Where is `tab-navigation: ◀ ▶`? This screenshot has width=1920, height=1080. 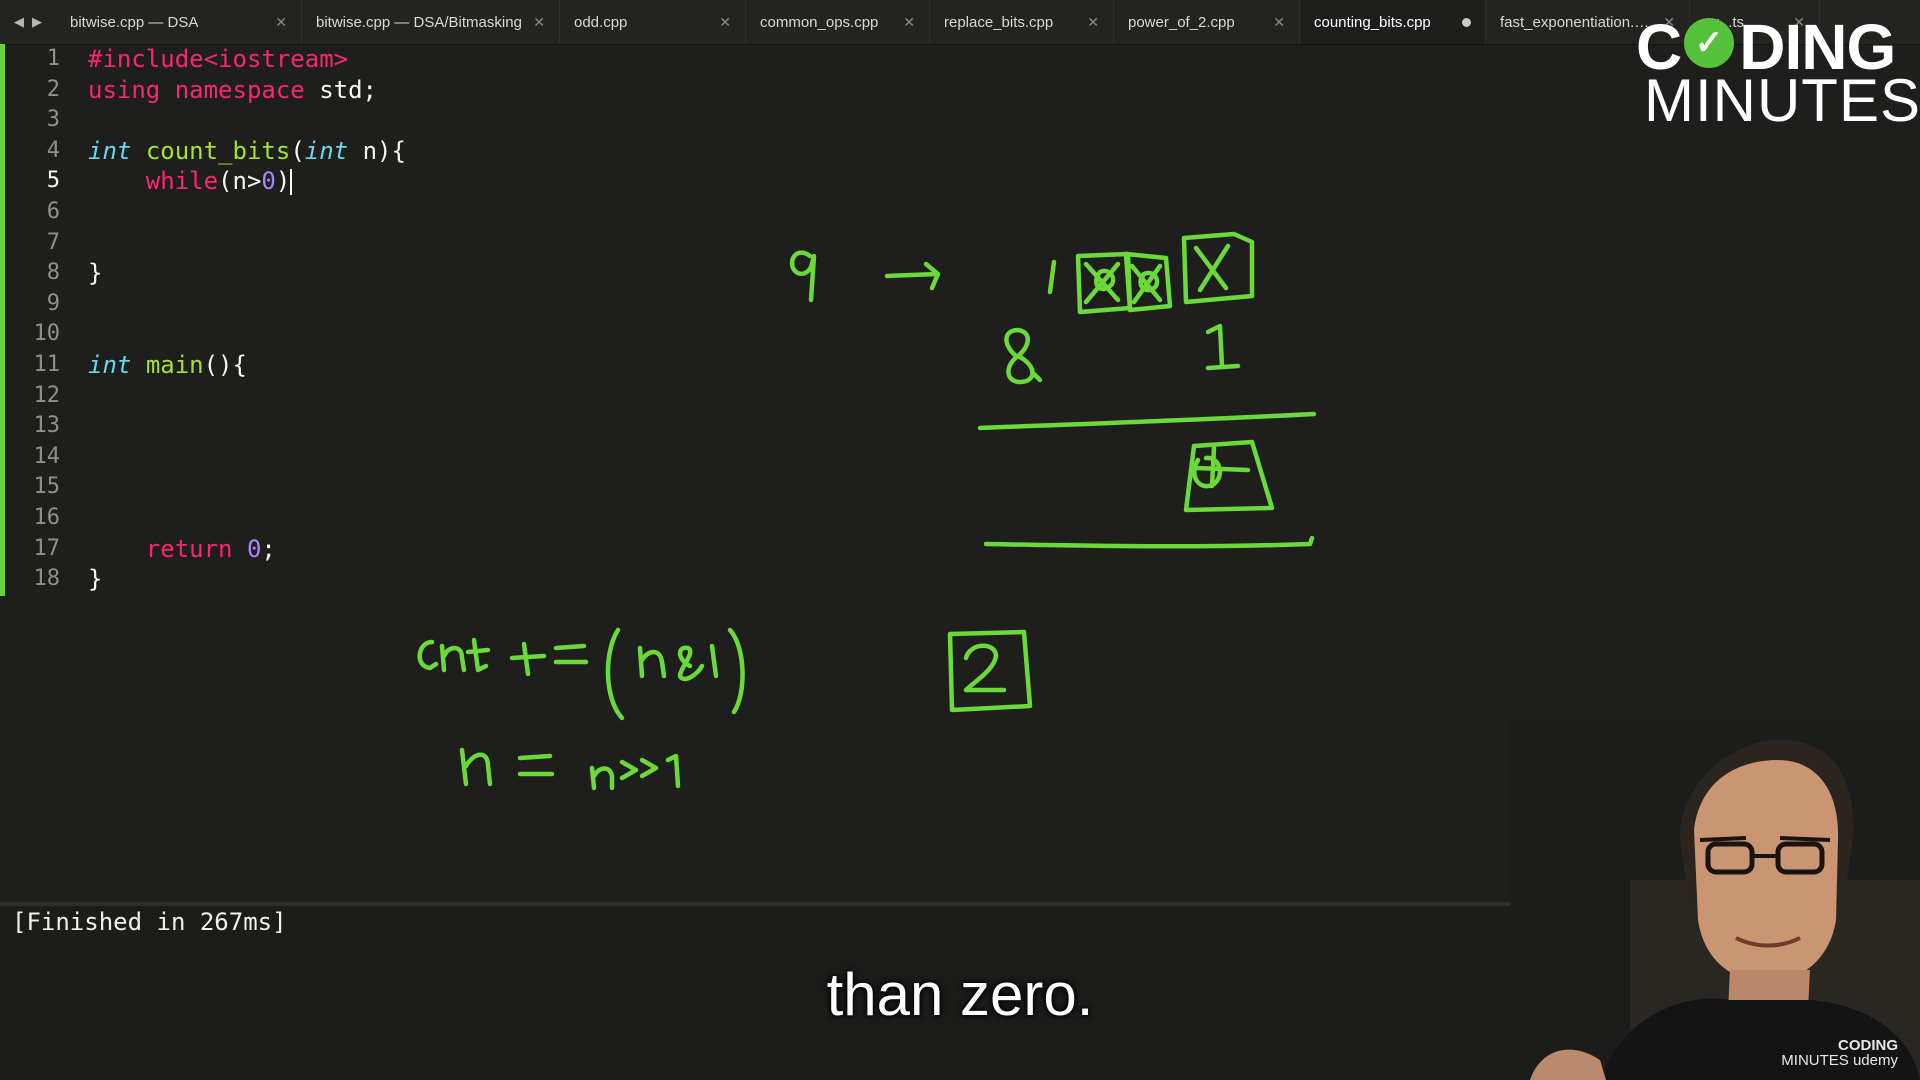
tab-navigation: ◀ ▶ is located at coordinates (28, 22).